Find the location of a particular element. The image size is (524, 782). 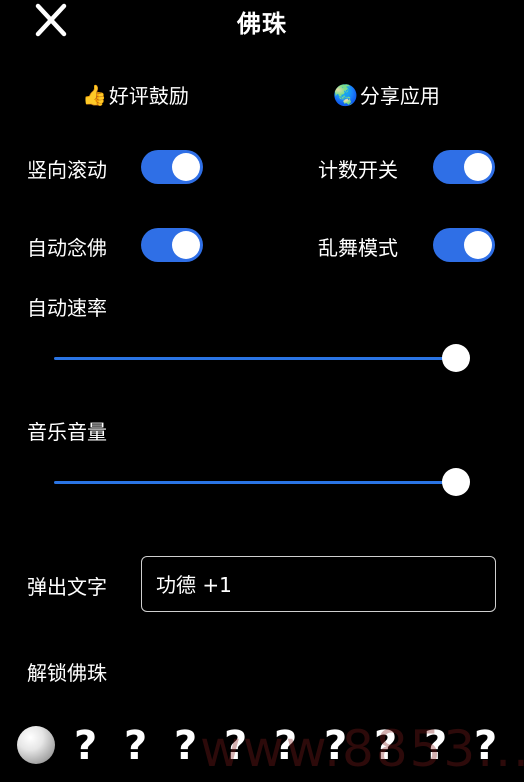

unlock-beads-label: 解锁佛珠 is located at coordinates (67, 673).